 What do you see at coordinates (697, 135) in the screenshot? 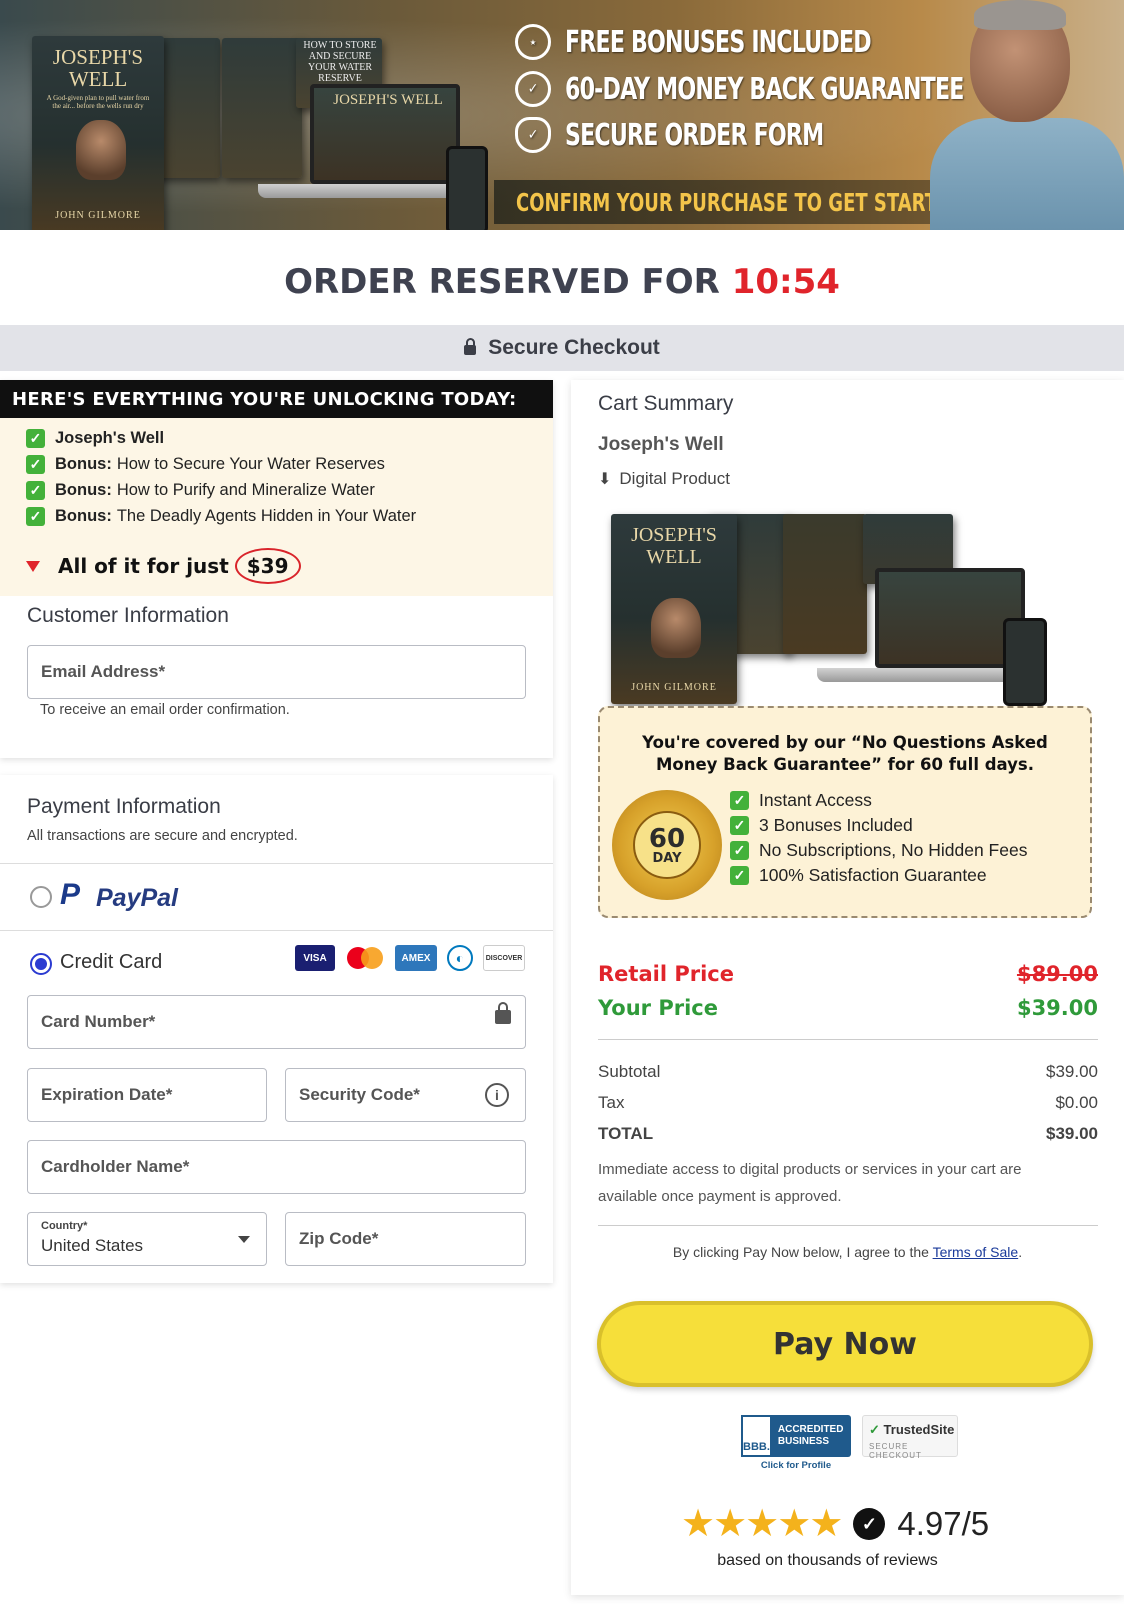
I see `banner-line-secure: ✓ SECURE ORDER FORM` at bounding box center [697, 135].